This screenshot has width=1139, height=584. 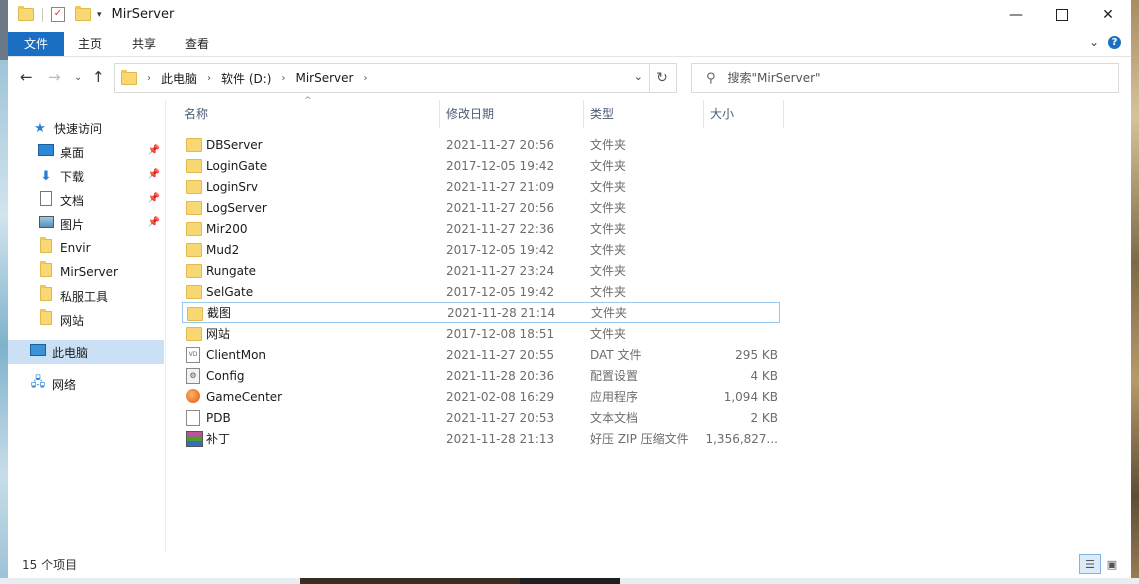 I want to click on close-button: ✕, so click(x=1108, y=15).